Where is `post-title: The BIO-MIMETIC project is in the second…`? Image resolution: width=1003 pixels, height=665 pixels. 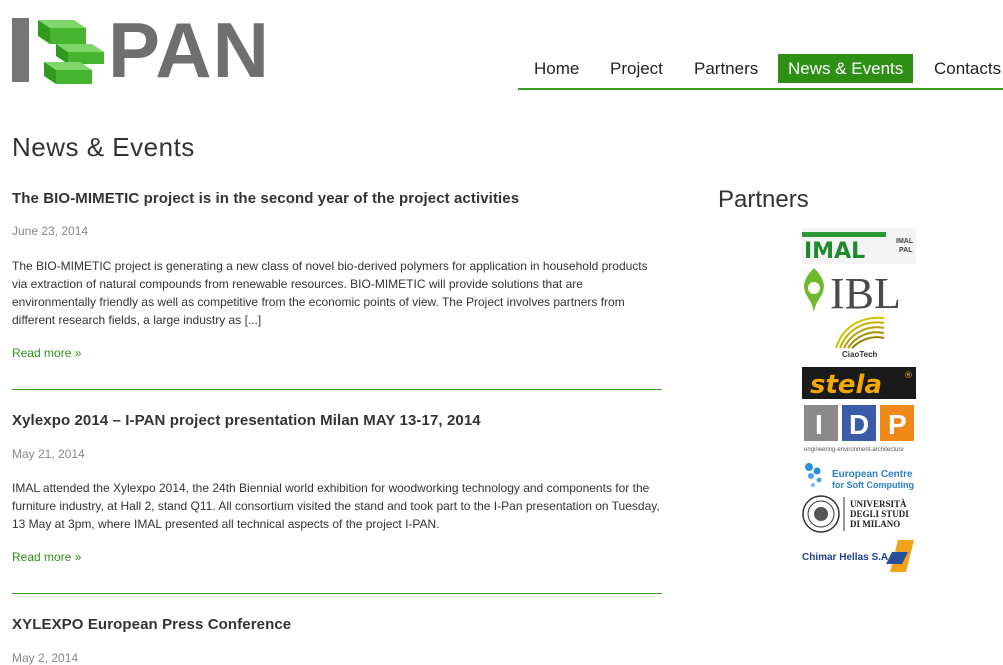 post-title: The BIO-MIMETIC project is in the second… is located at coordinates (337, 198).